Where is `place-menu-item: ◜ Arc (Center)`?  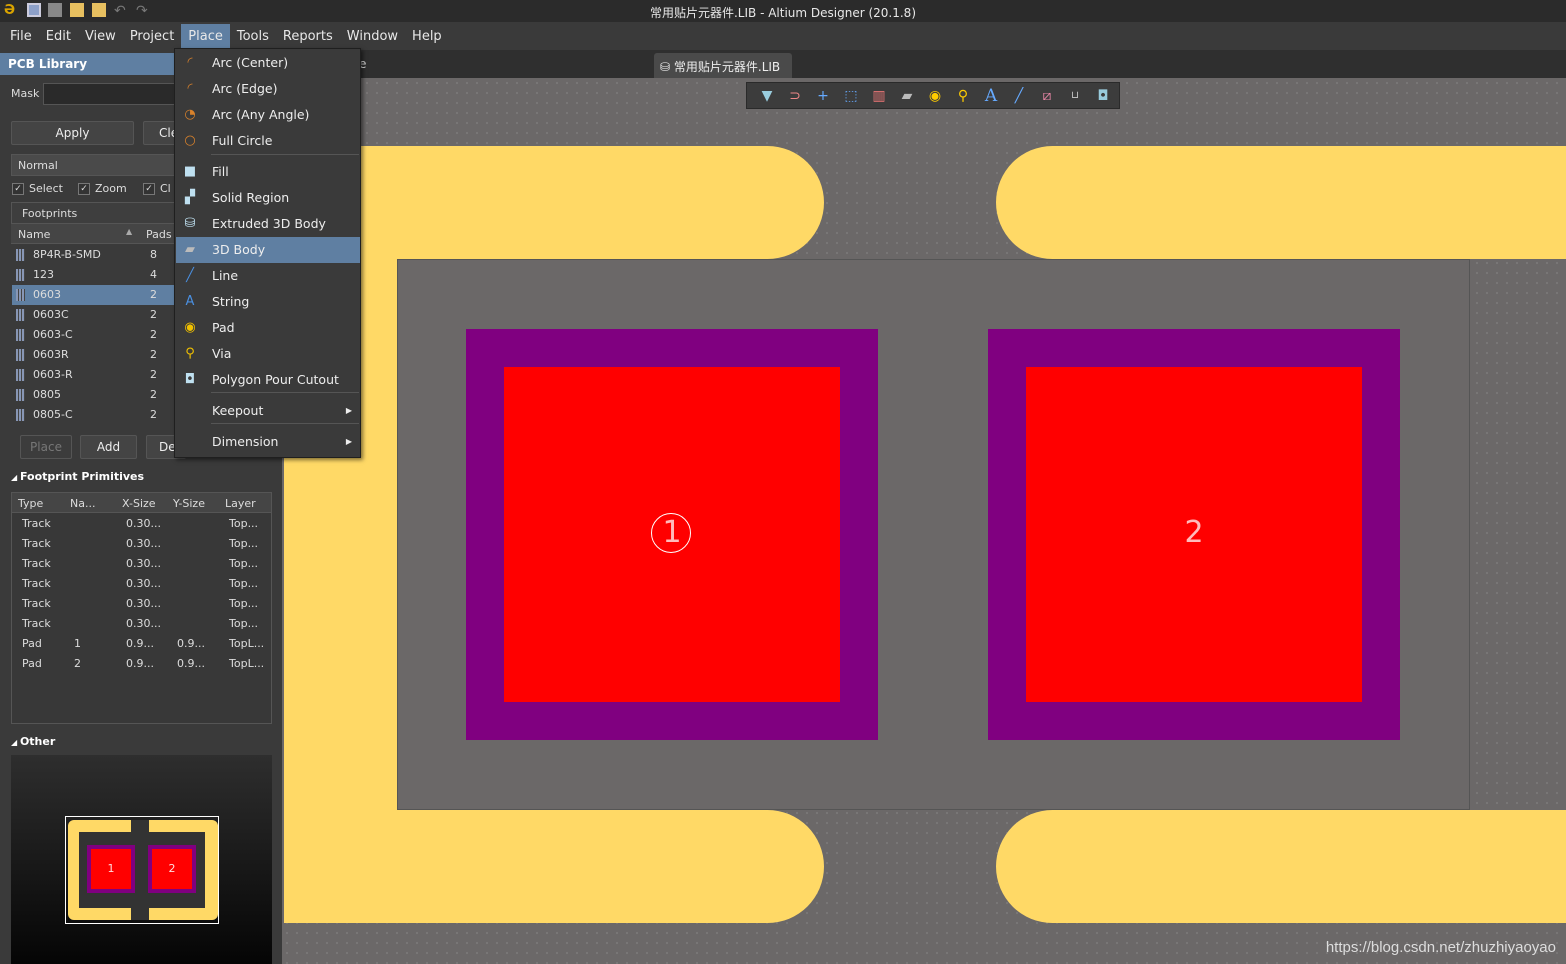 place-menu-item: ◜ Arc (Center) is located at coordinates (268, 63).